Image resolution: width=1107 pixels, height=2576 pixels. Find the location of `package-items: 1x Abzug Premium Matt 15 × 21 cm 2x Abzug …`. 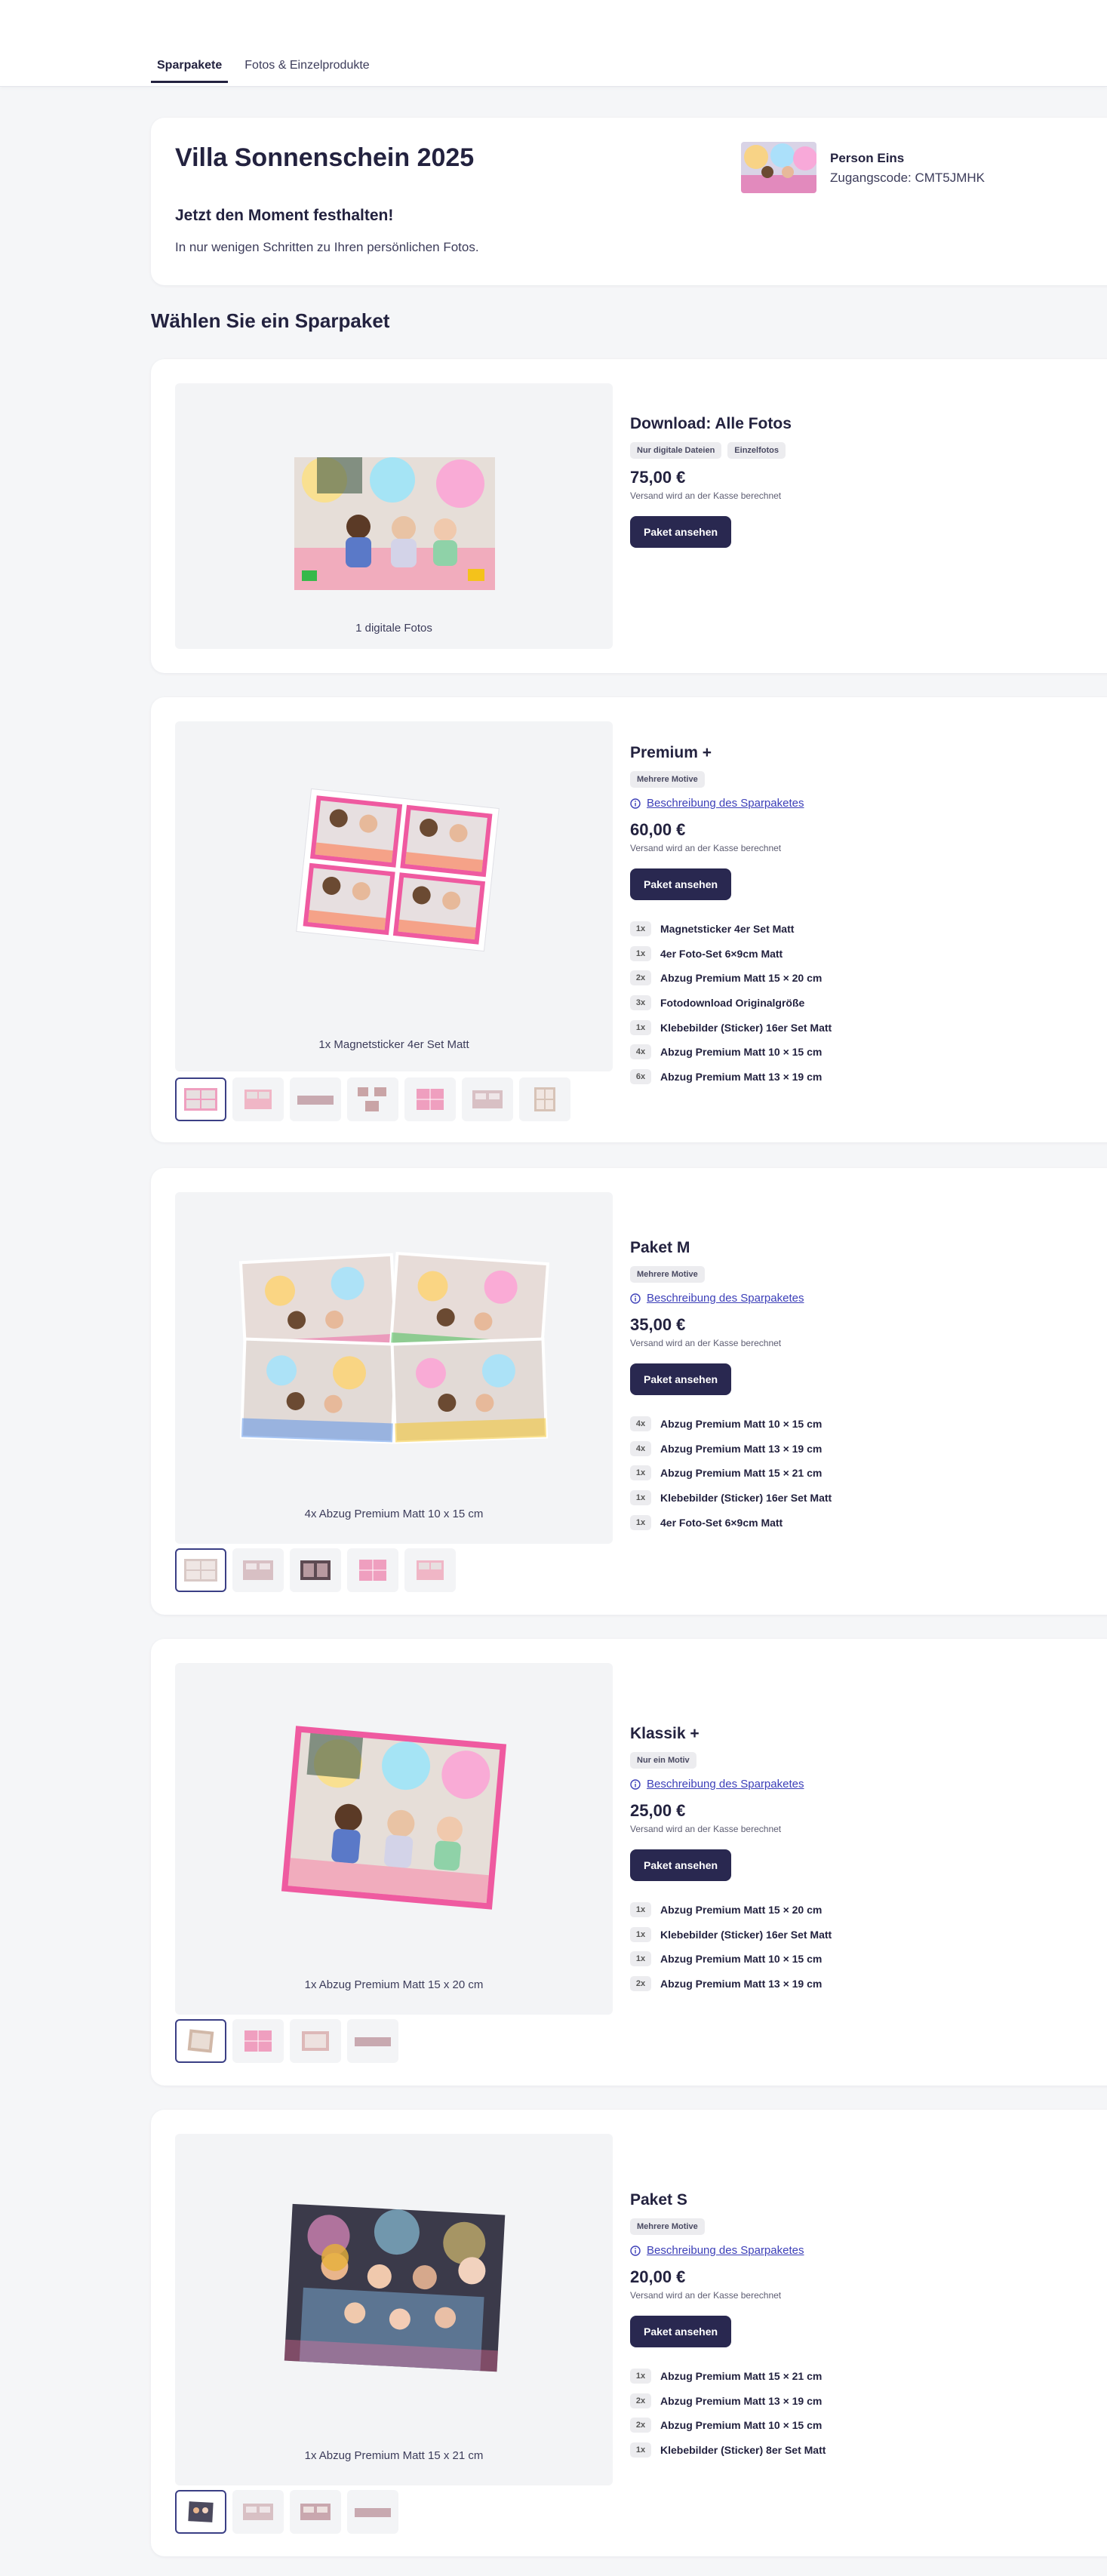

package-items: 1x Abzug Premium Matt 15 × 21 cm 2x Abzug … is located at coordinates (728, 2413).